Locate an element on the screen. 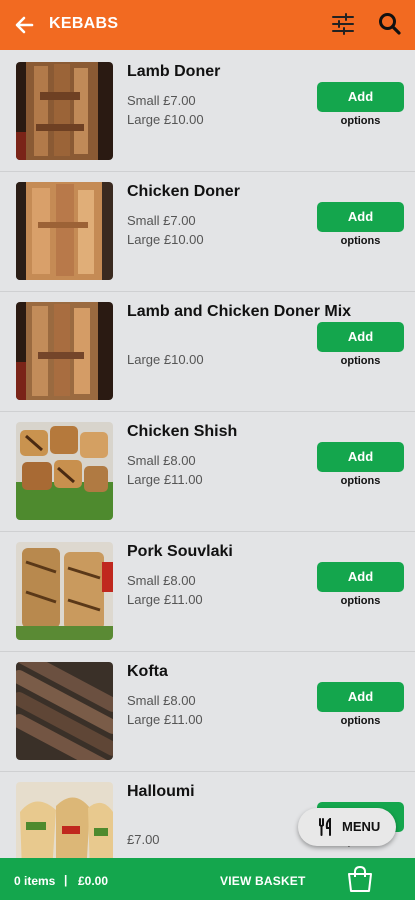 The height and width of the screenshot is (900, 415). pork-souvlaki-image is located at coordinates (64, 591).